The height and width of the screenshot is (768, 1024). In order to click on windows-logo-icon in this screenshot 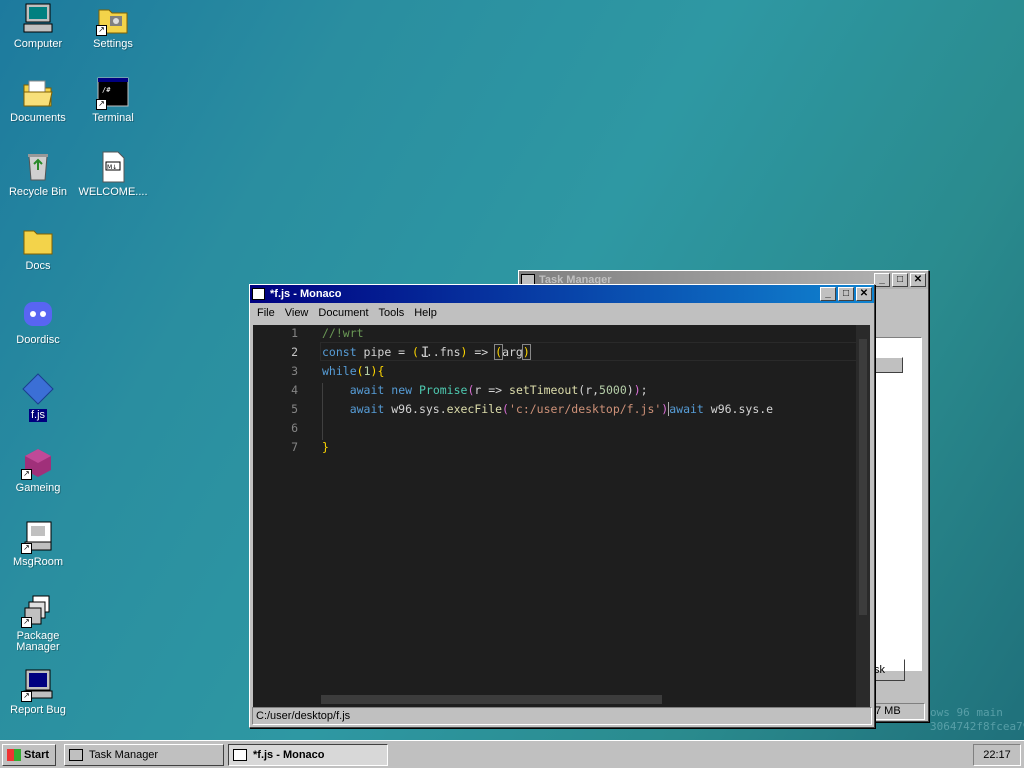, I will do `click(14, 755)`.